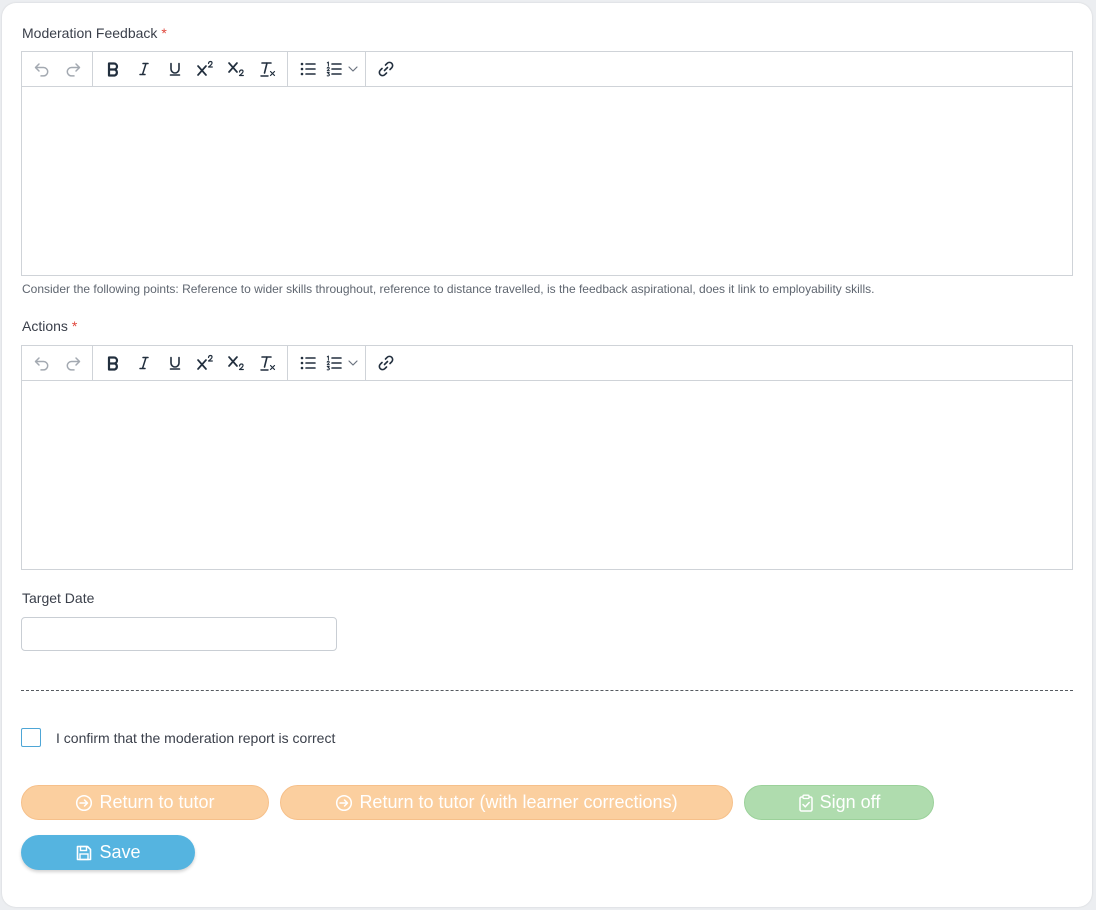 This screenshot has height=910, width=1096. Describe the element at coordinates (806, 803) in the screenshot. I see `clipboard-check-icon` at that location.